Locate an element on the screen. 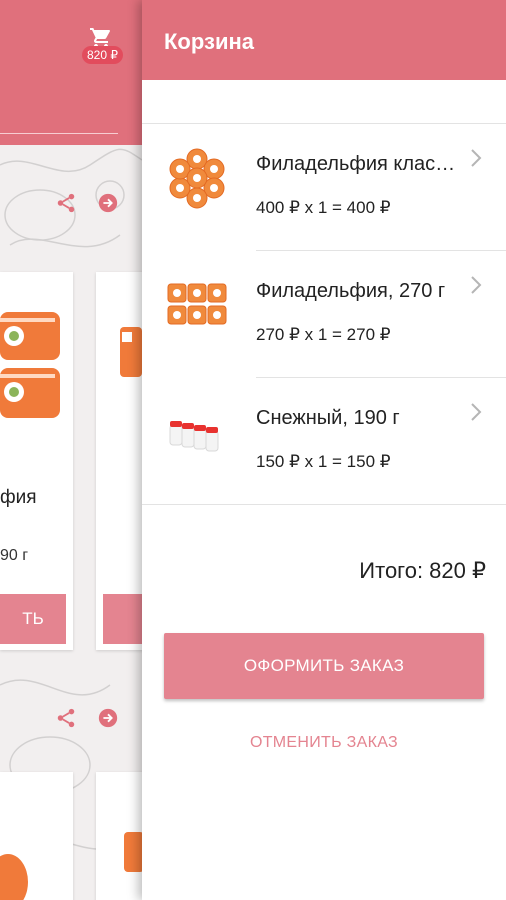 The width and height of the screenshot is (506, 900). product-title: фия is located at coordinates (18, 497).